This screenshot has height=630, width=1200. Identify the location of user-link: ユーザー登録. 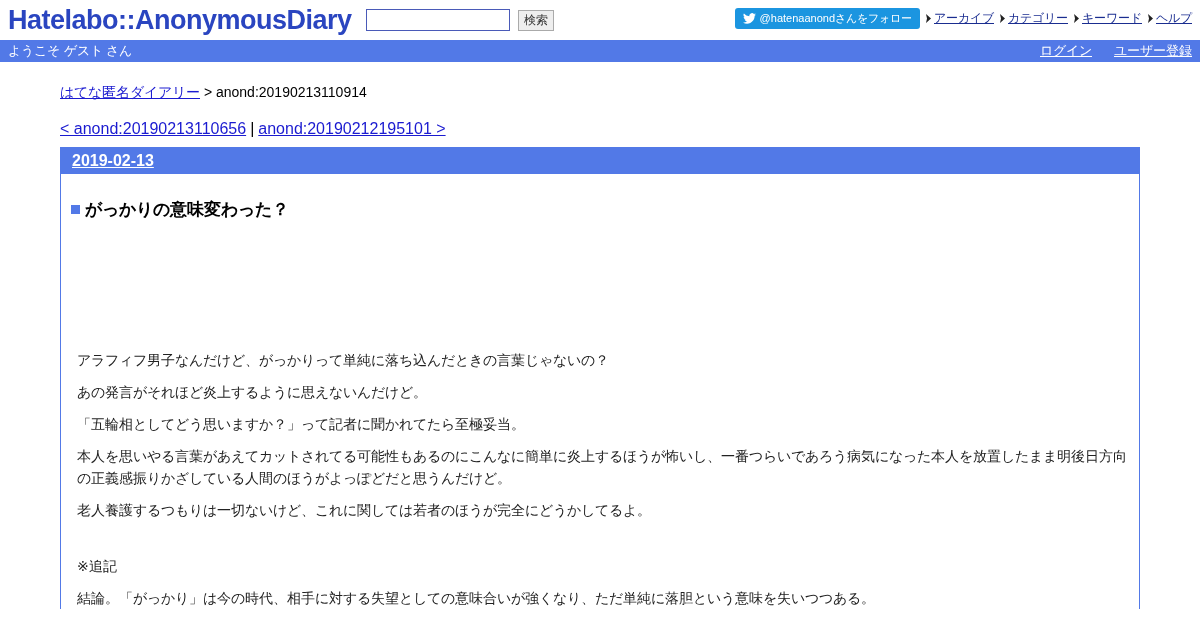
(1153, 51).